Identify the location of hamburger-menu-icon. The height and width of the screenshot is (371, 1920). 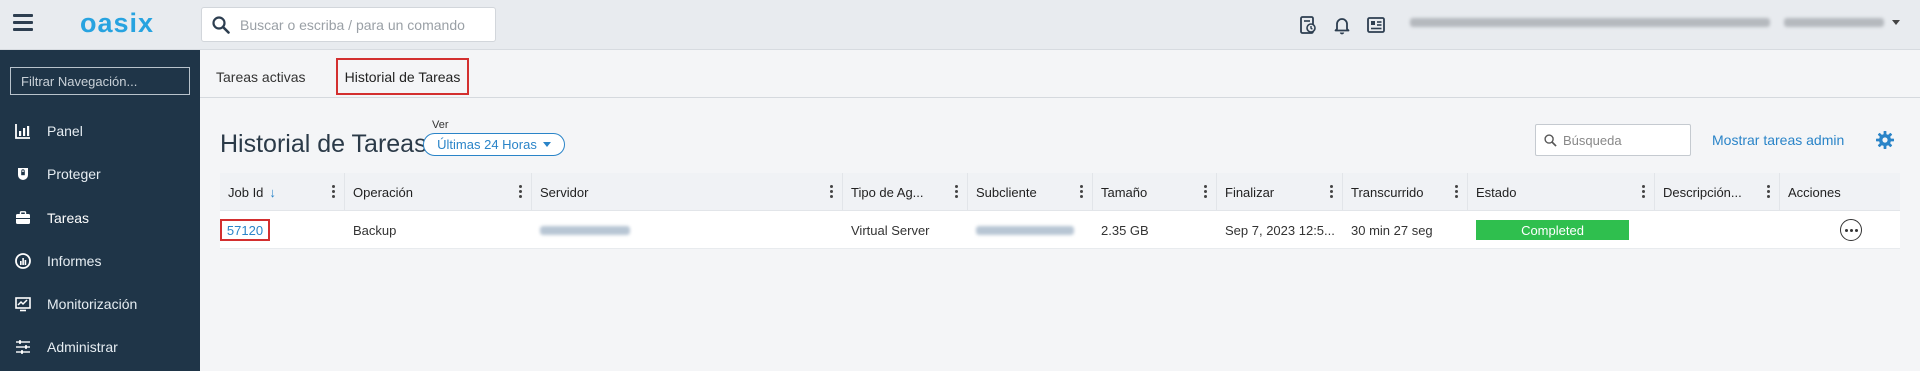
(23, 23).